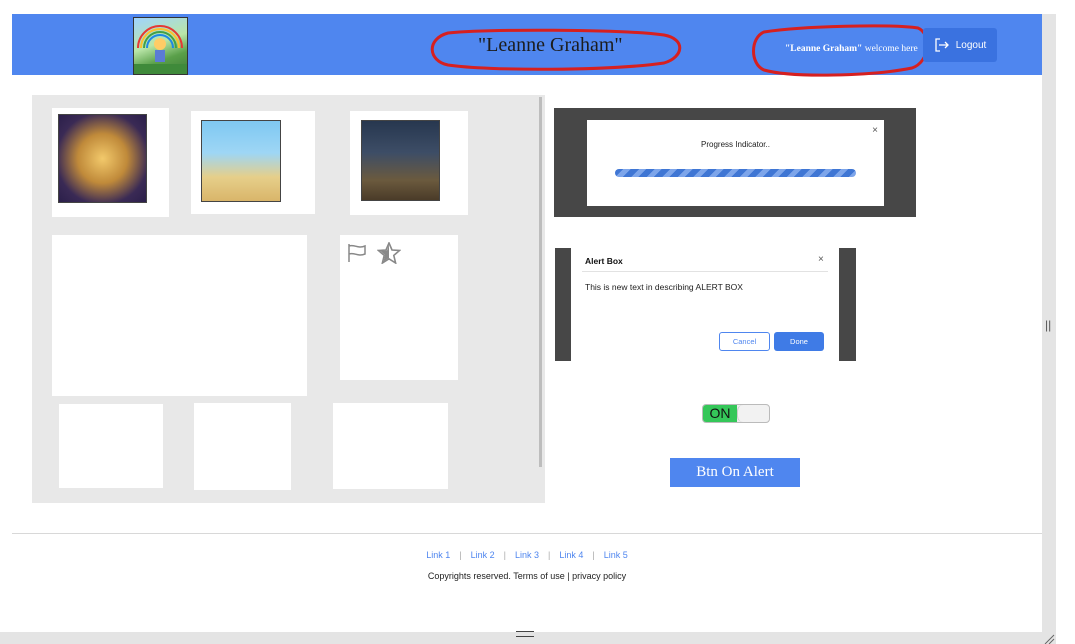  I want to click on footer-link-4: Link 4, so click(571, 555).